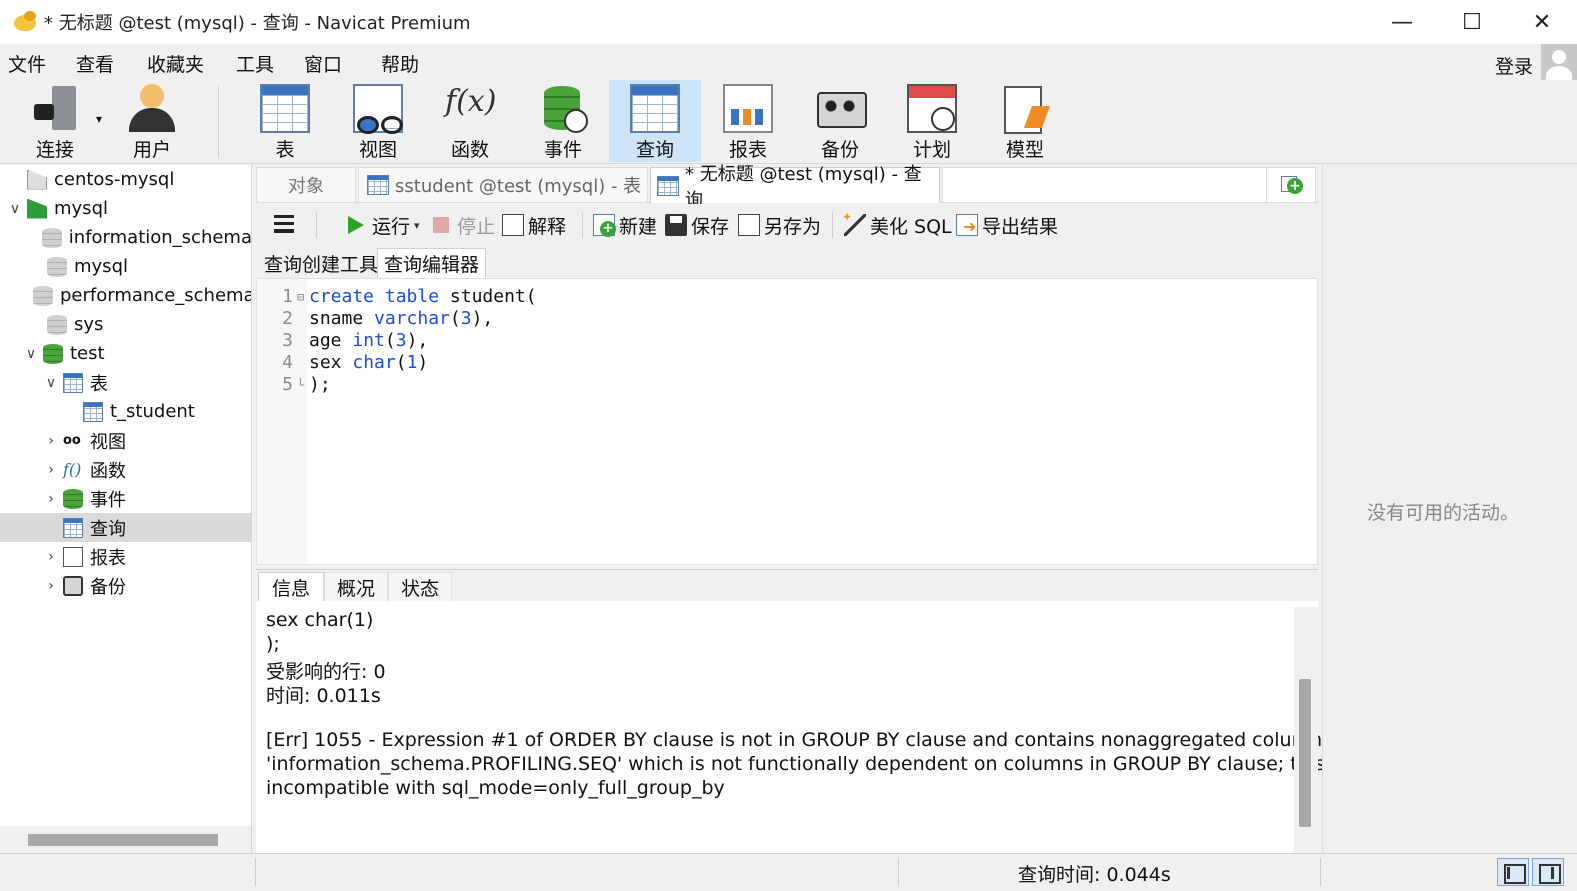 The width and height of the screenshot is (1577, 891). Describe the element at coordinates (306, 185) in the screenshot. I see `tab-objects: 对象` at that location.